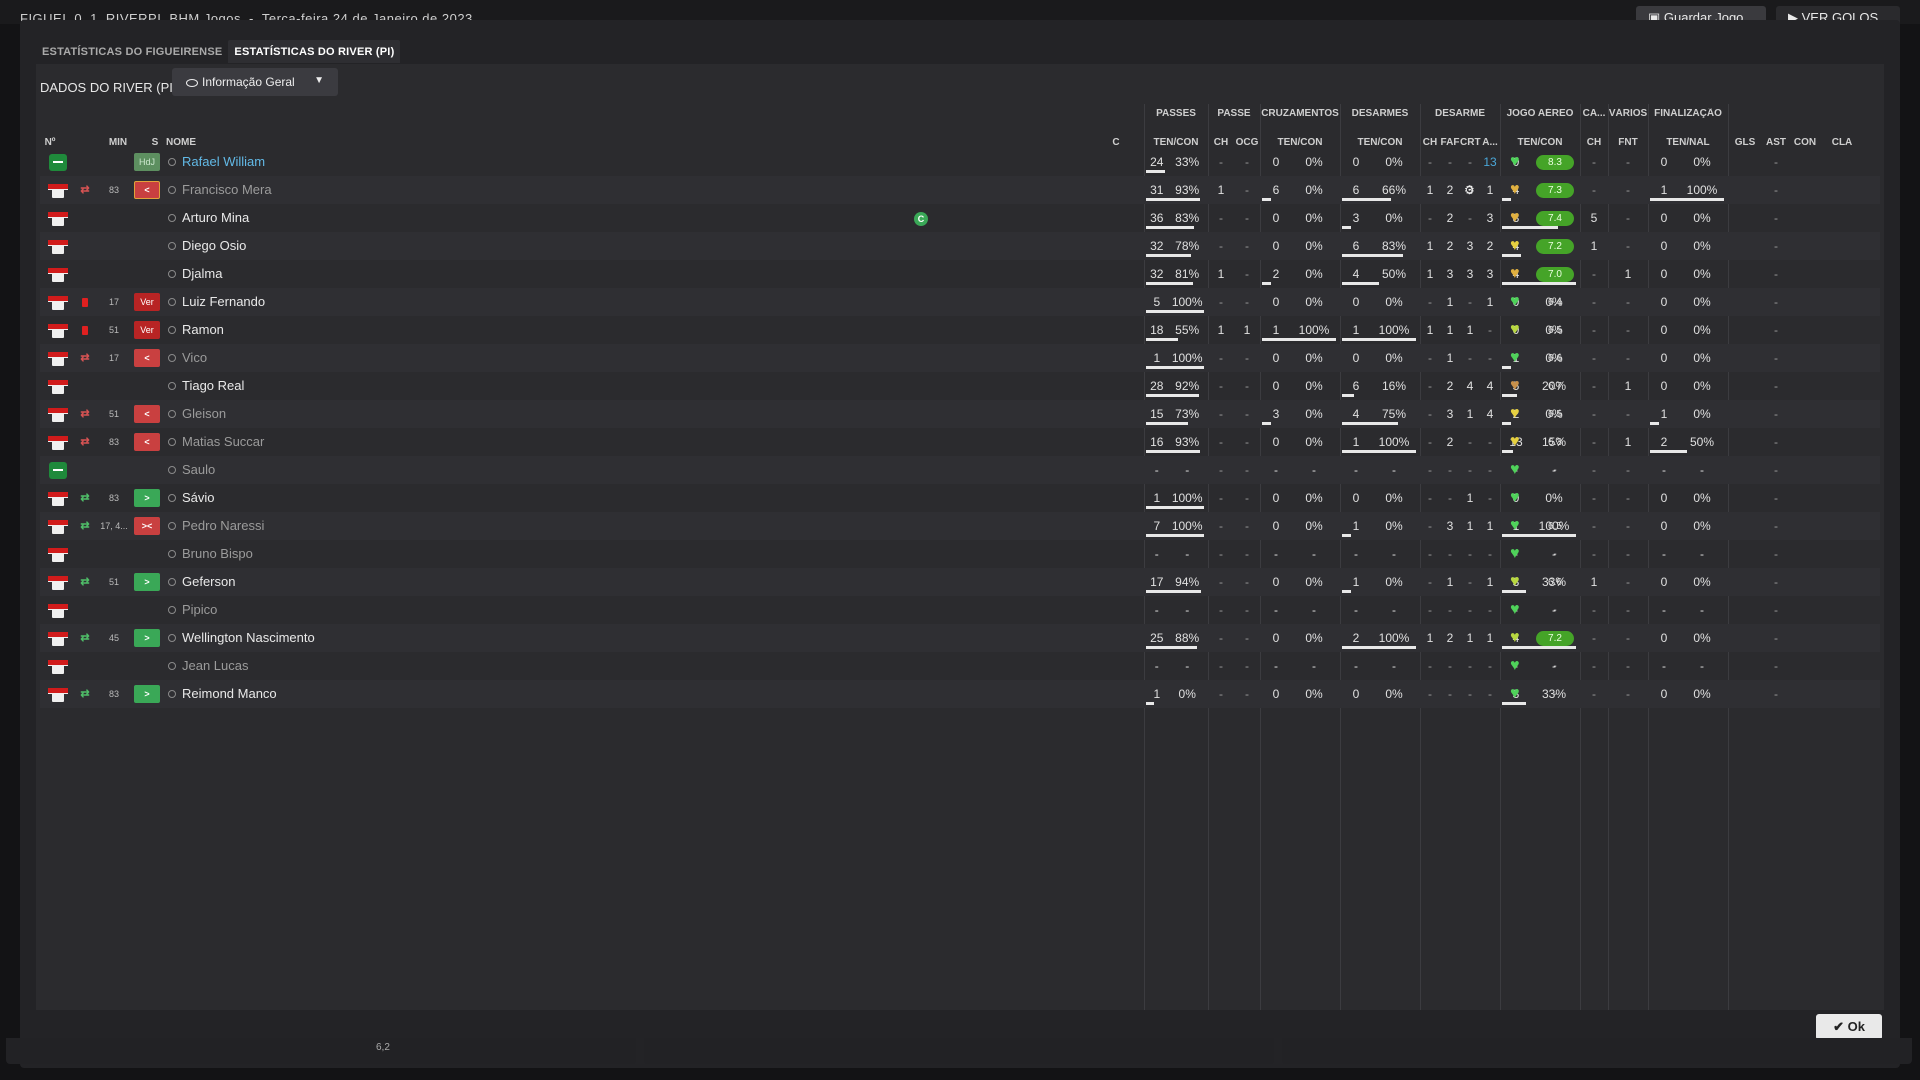 Image resolution: width=1920 pixels, height=1080 pixels. I want to click on minute-label: 83, so click(113, 694).